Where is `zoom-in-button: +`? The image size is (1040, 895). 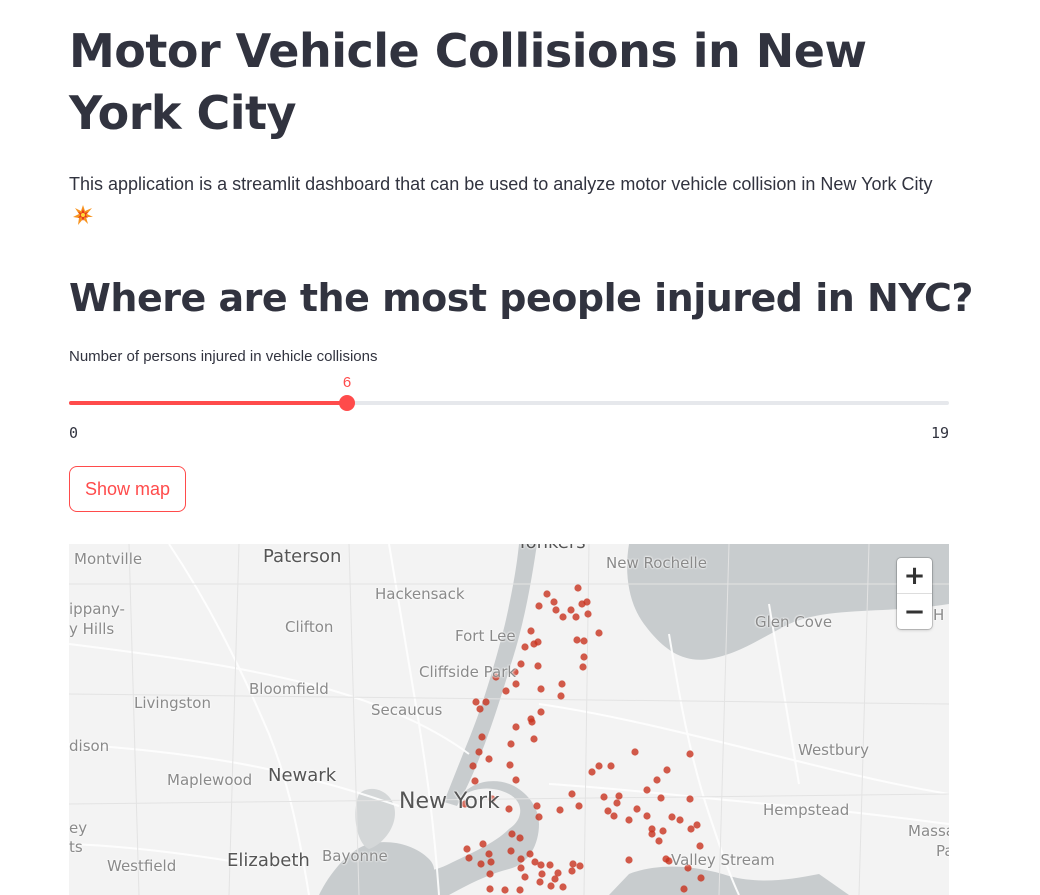 zoom-in-button: + is located at coordinates (914, 575).